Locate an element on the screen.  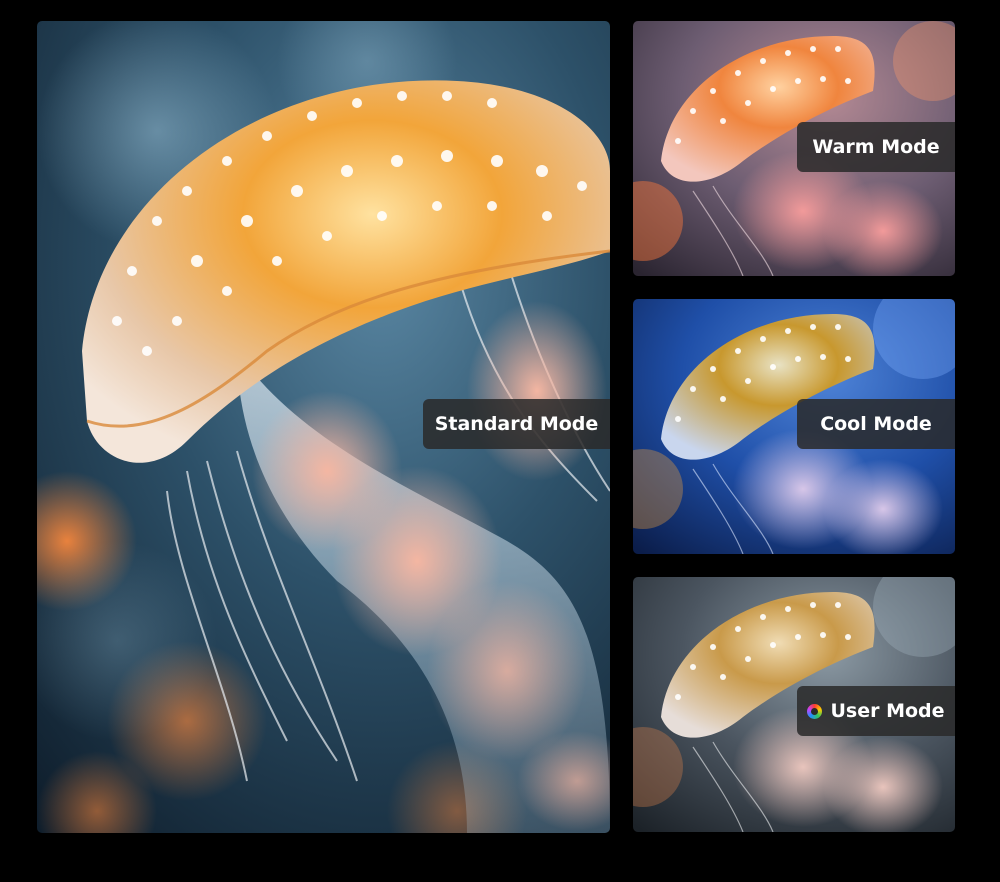
warm-mode-label-text: Warm Mode is located at coordinates (876, 147).